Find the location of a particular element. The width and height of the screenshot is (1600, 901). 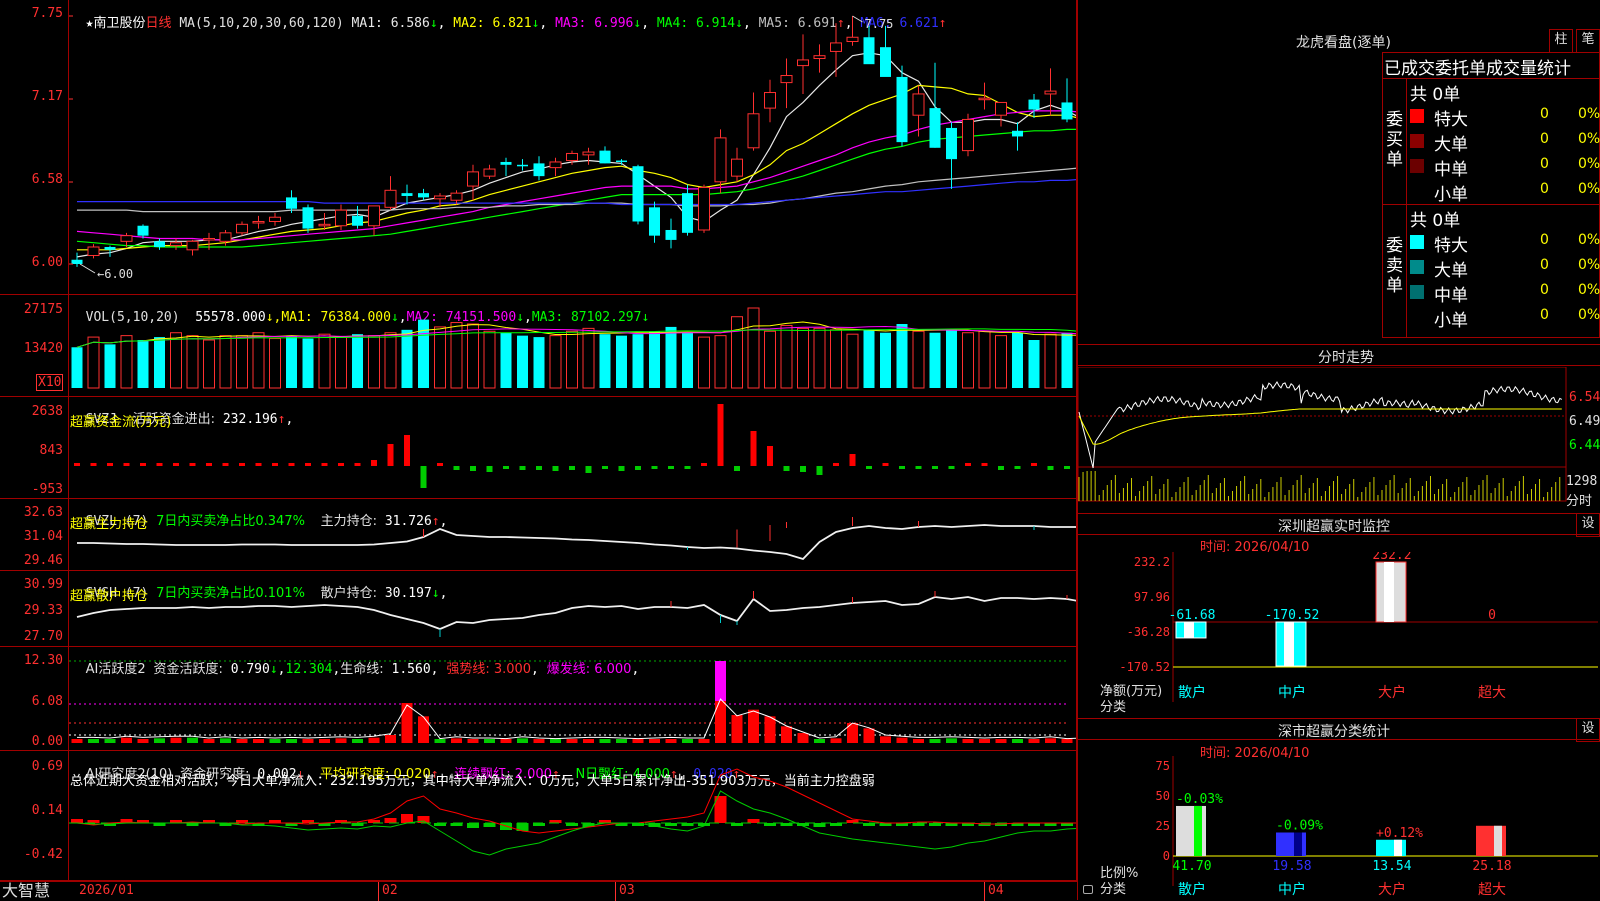

y-tick: 6.00 is located at coordinates (47, 262).